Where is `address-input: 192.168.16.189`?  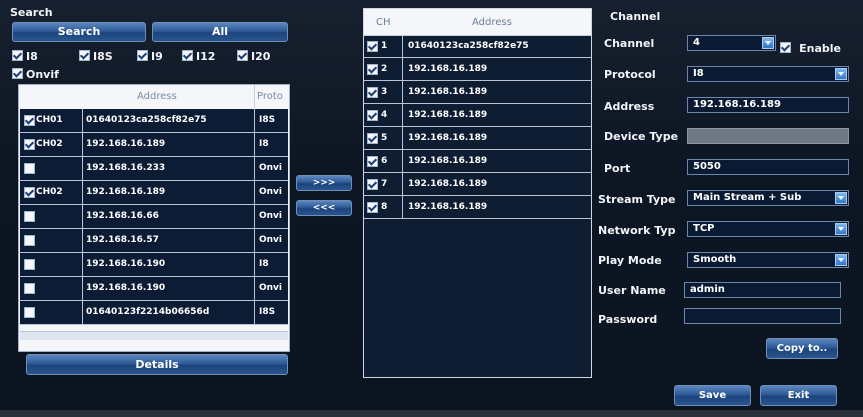
address-input: 192.168.16.189 is located at coordinates (768, 105).